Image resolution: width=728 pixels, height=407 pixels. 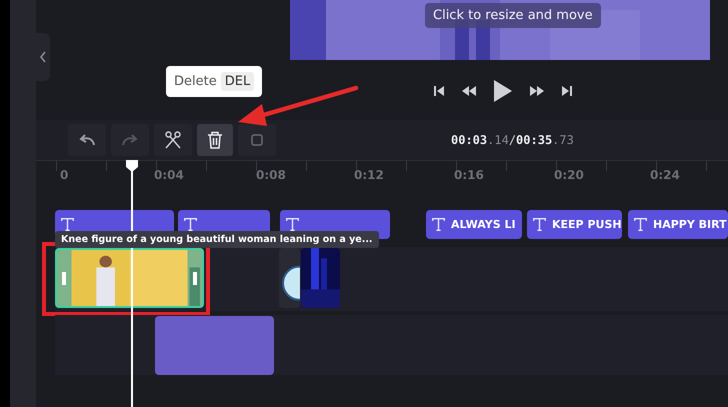 I want to click on undo-button, so click(x=87, y=140).